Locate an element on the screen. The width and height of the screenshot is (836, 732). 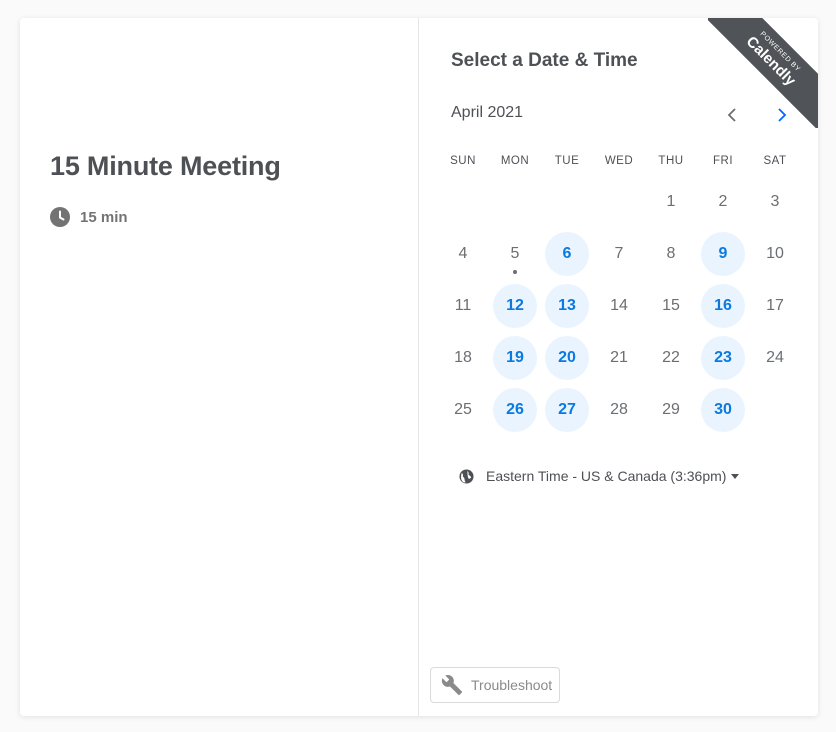
available-day-button: 6 is located at coordinates (567, 254).